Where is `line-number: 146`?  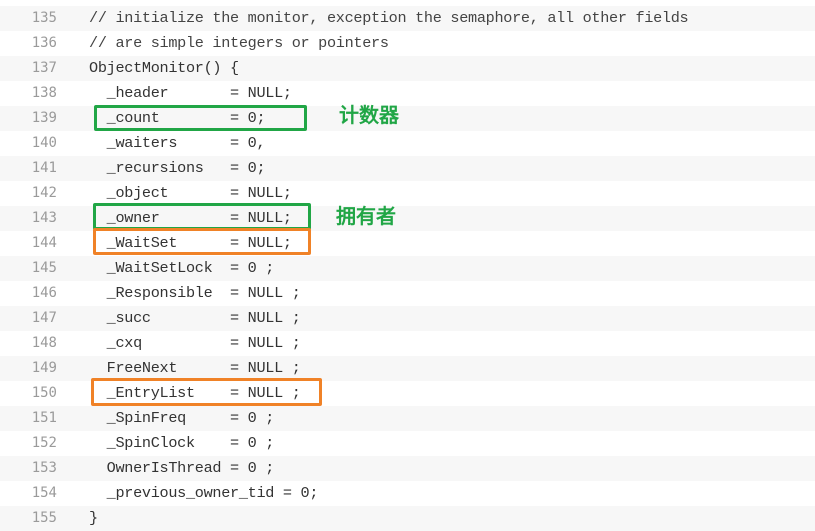 line-number: 146 is located at coordinates (44, 293).